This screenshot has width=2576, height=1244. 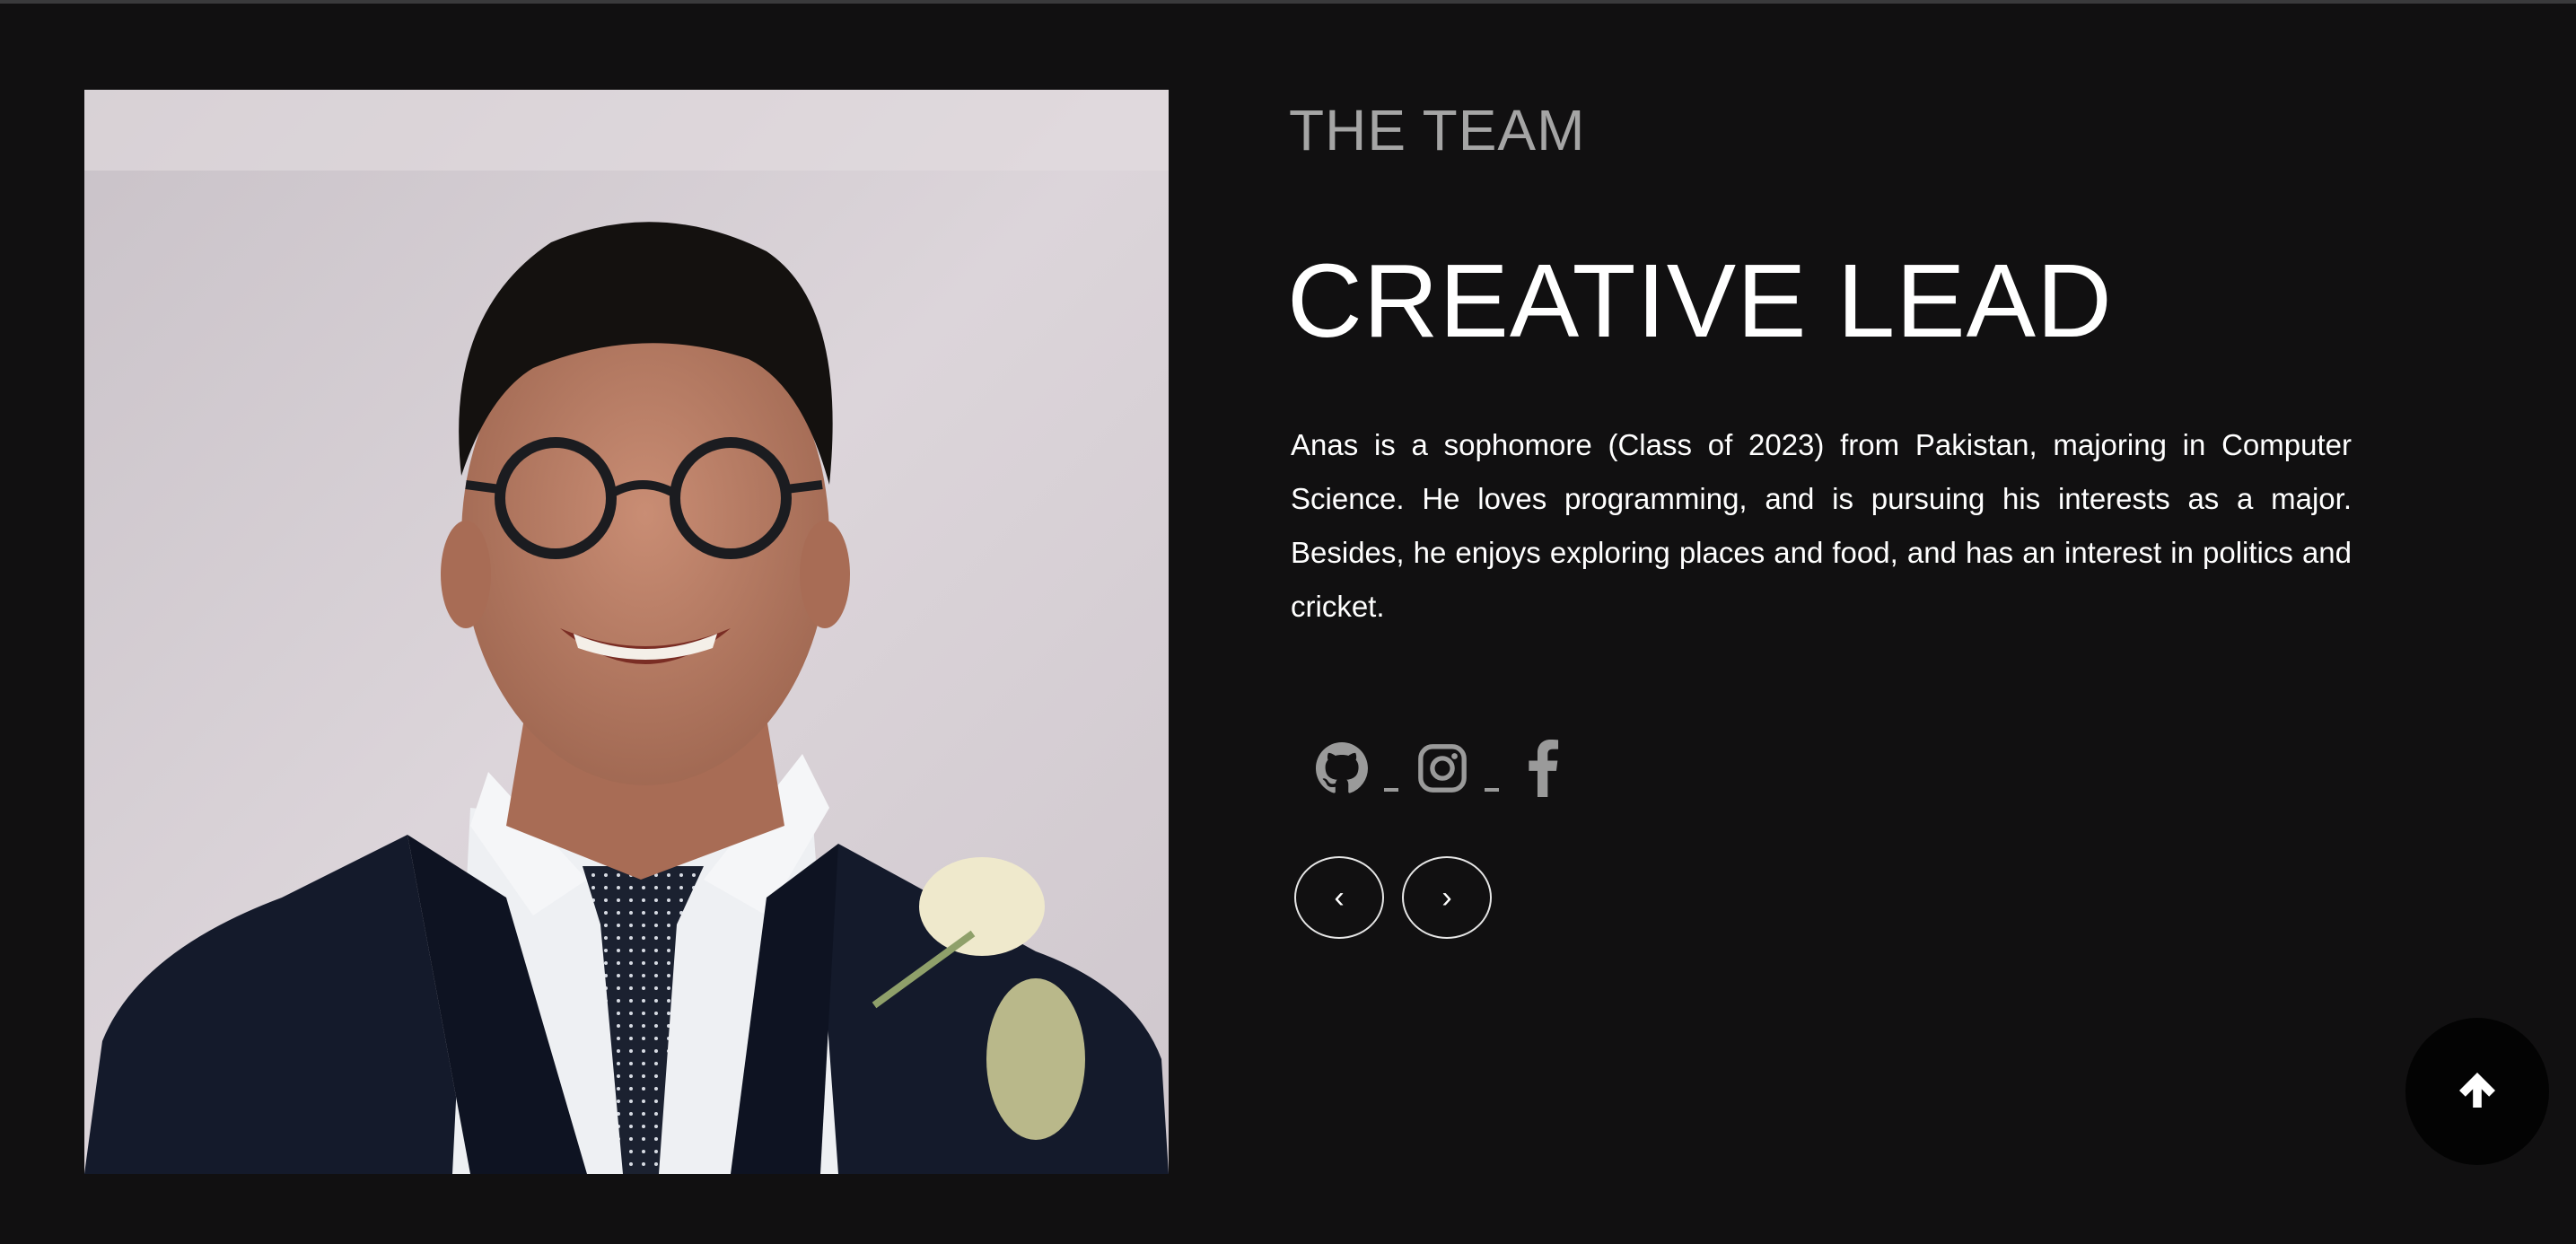 I want to click on github-icon, so click(x=1342, y=770).